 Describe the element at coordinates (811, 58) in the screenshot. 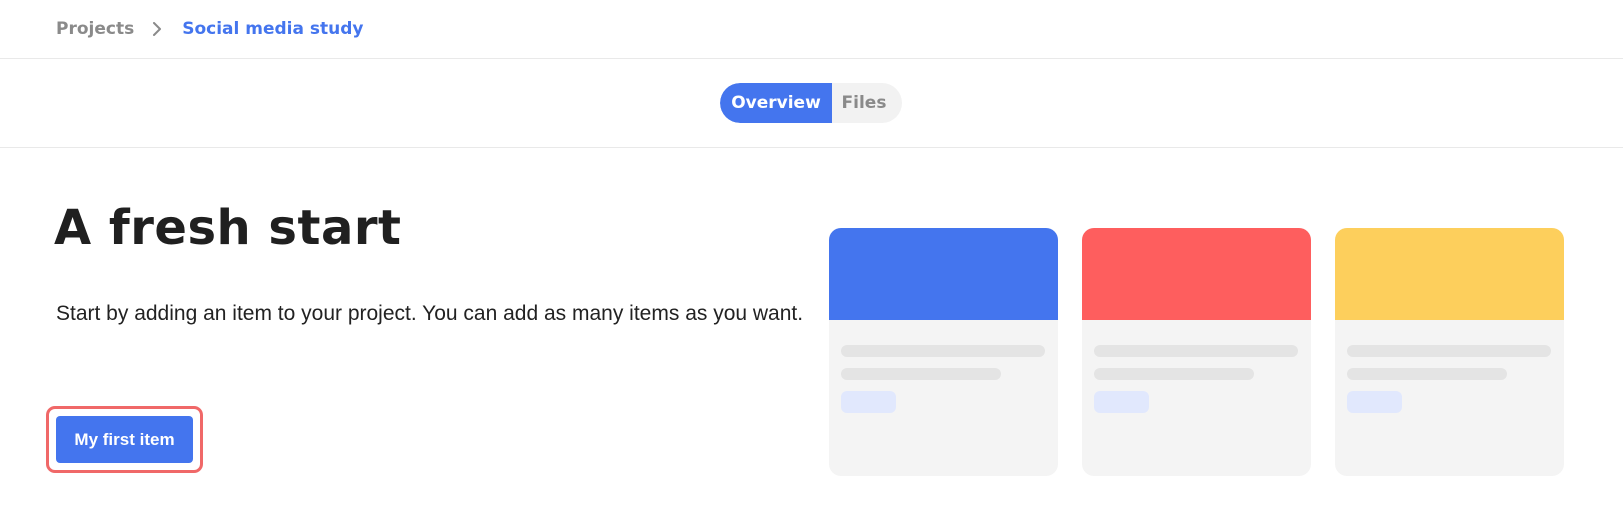

I see `header-divider` at that location.